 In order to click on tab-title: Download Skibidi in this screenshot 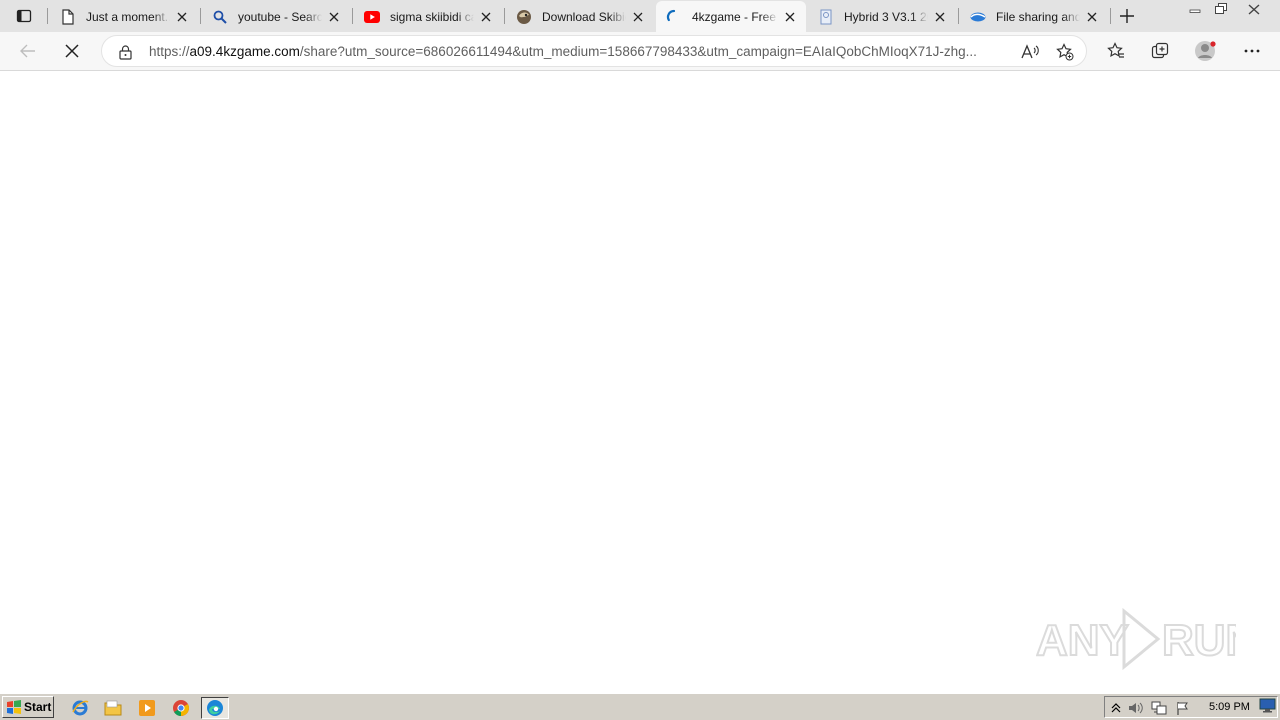, I will do `click(584, 16)`.